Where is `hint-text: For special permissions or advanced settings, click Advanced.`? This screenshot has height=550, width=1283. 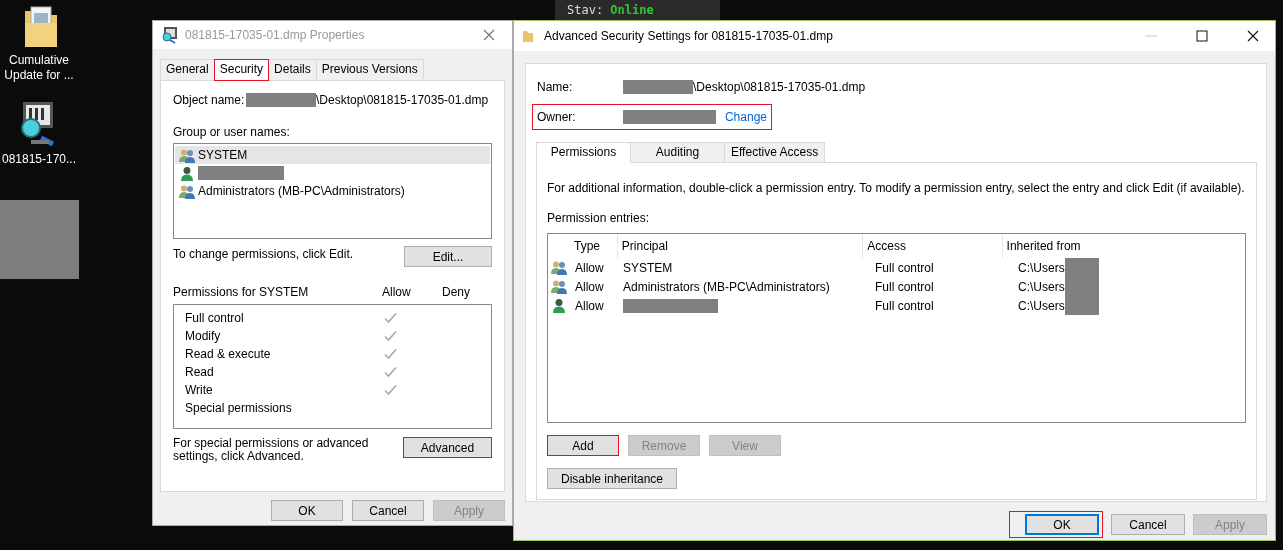 hint-text: For special permissions or advanced settings, click Advanced. is located at coordinates (271, 450).